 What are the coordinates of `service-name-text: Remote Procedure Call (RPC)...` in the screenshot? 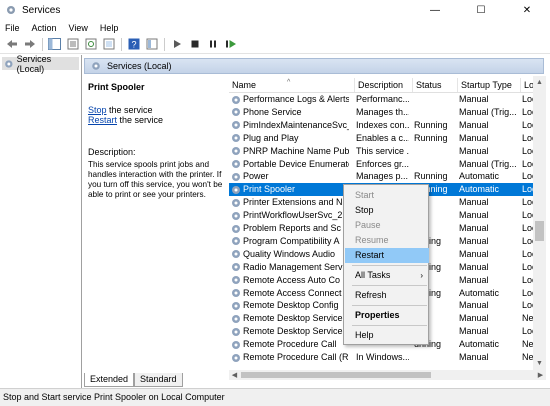 It's located at (296, 357).